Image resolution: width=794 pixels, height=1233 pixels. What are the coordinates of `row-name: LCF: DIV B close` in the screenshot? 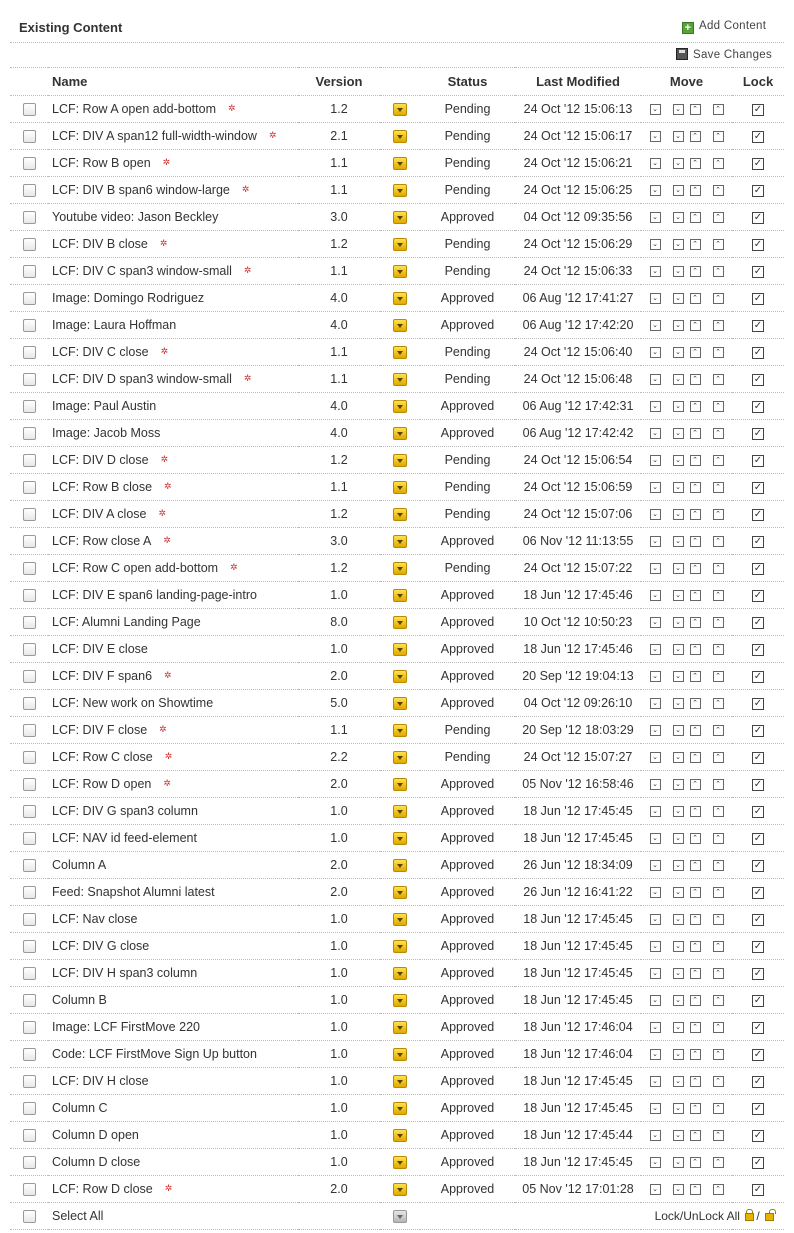 It's located at (100, 244).